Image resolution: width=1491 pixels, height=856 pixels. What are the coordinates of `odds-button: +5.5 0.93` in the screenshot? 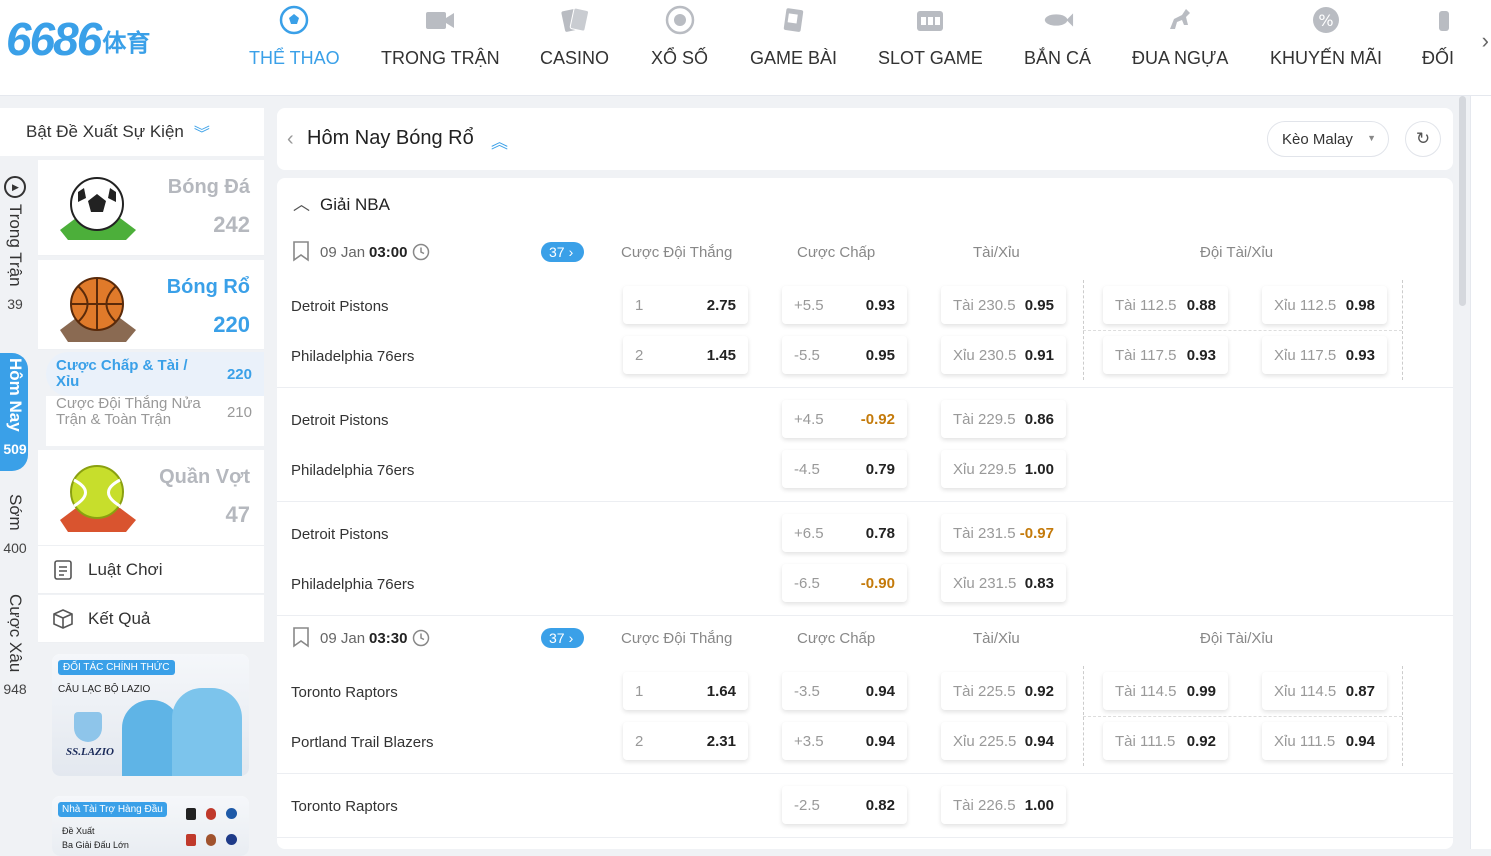 It's located at (844, 305).